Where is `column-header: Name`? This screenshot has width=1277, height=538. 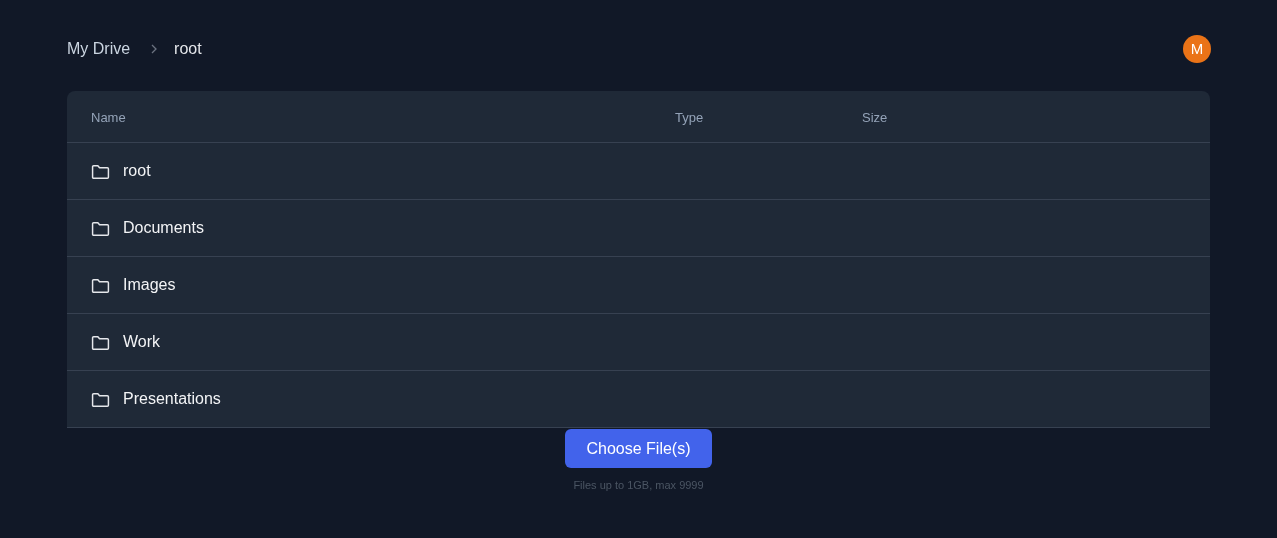
column-header: Name is located at coordinates (108, 117).